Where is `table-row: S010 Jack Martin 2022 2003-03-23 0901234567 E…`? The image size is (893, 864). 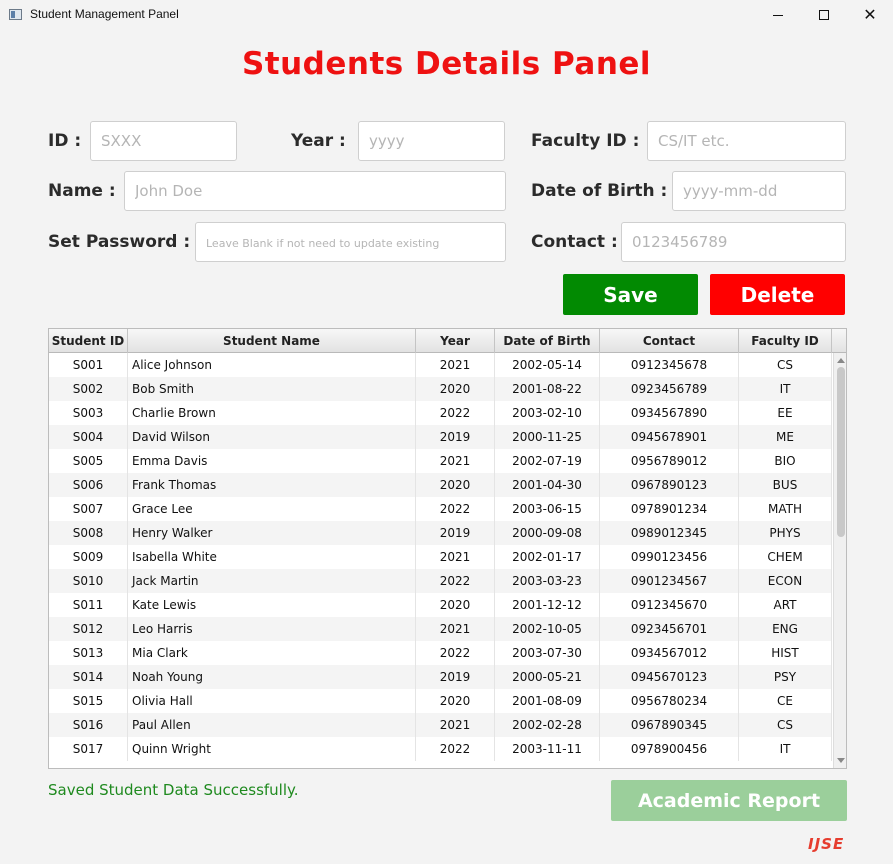 table-row: S010 Jack Martin 2022 2003-03-23 0901234567 E… is located at coordinates (440, 581).